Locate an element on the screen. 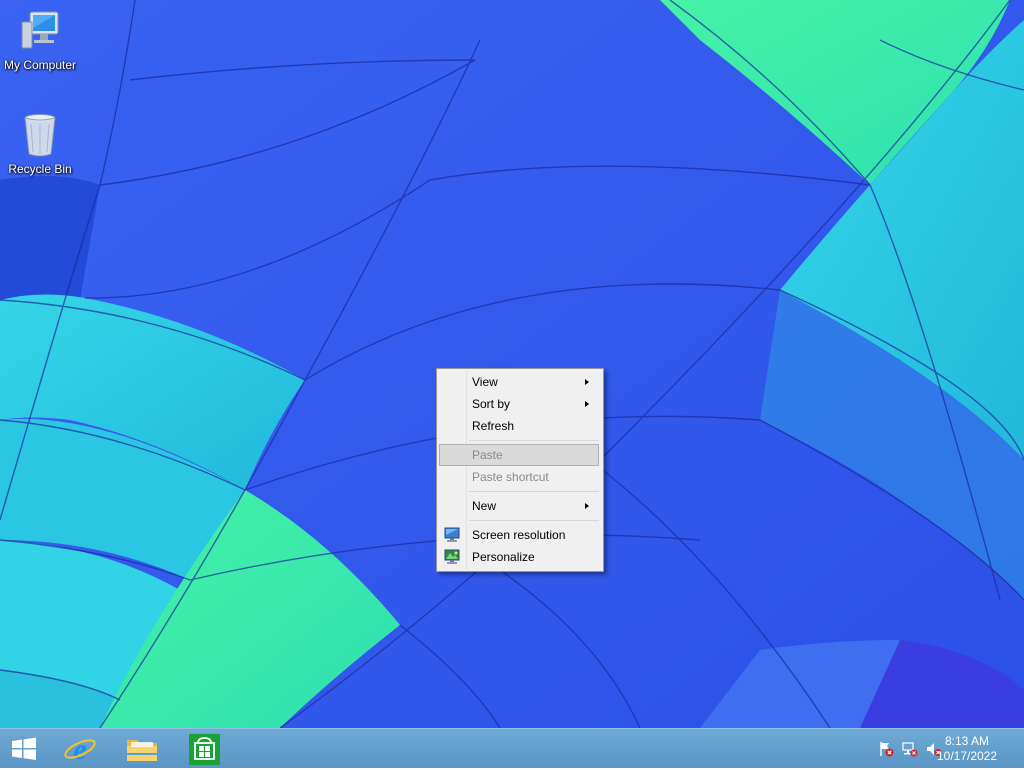  menu-item-paste-shortcut: Paste shortcut is located at coordinates (519, 477).